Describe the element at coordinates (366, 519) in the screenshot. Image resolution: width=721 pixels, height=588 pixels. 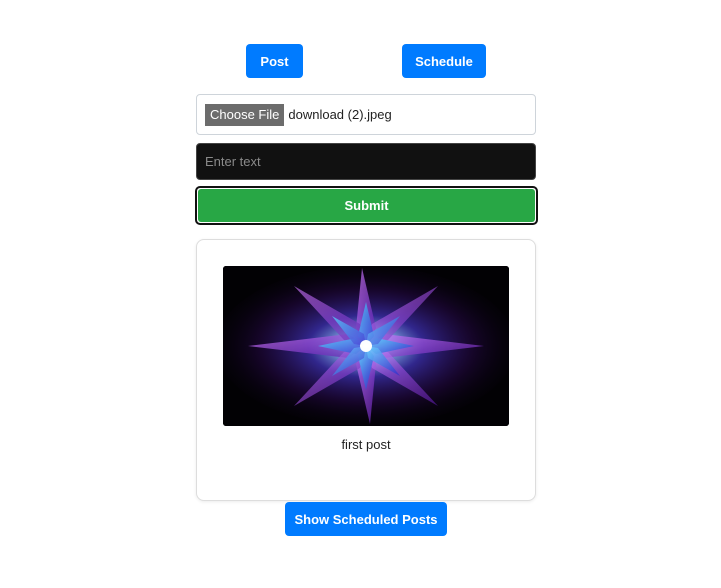
I see `show-scheduled-posts-button: Show Scheduled Posts` at that location.